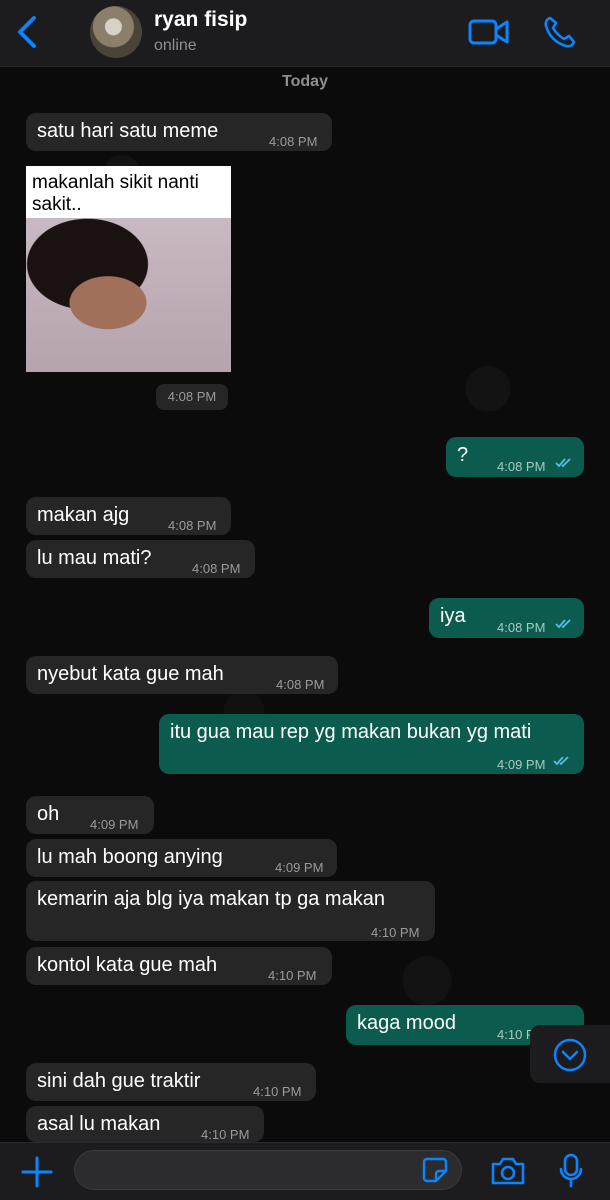 Image resolution: width=610 pixels, height=1200 pixels. What do you see at coordinates (560, 32) in the screenshot?
I see `phone-call-icon` at bounding box center [560, 32].